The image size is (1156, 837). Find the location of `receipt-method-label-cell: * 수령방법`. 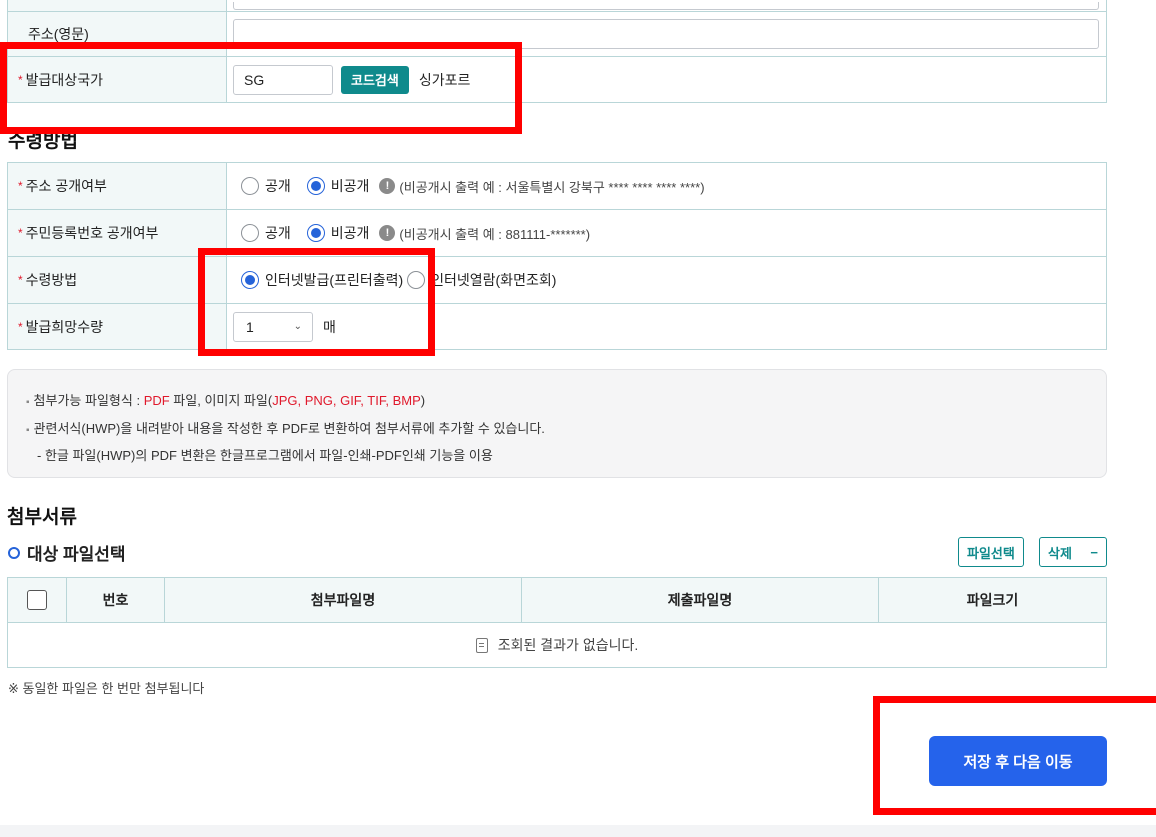

receipt-method-label-cell: * 수령방법 is located at coordinates (117, 280).